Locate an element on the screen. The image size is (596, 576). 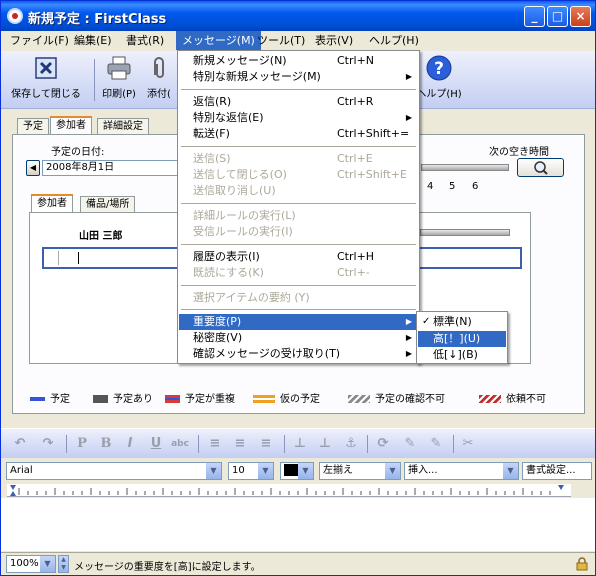
menu-item-receipt: 確認メッセージの受け取り(T) ▶ is located at coordinates (298, 354).